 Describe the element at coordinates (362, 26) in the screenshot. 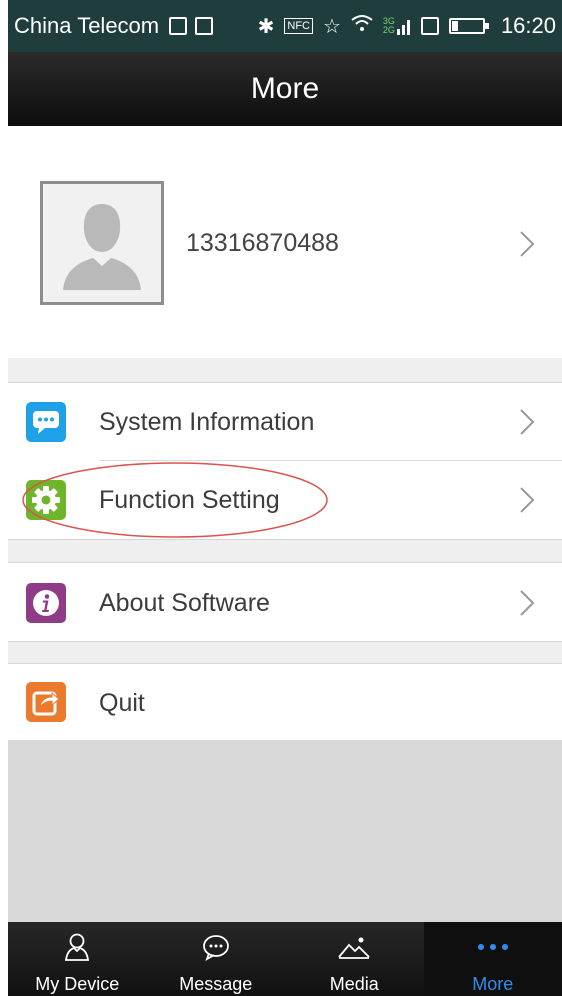

I see `wifi-icon` at that location.